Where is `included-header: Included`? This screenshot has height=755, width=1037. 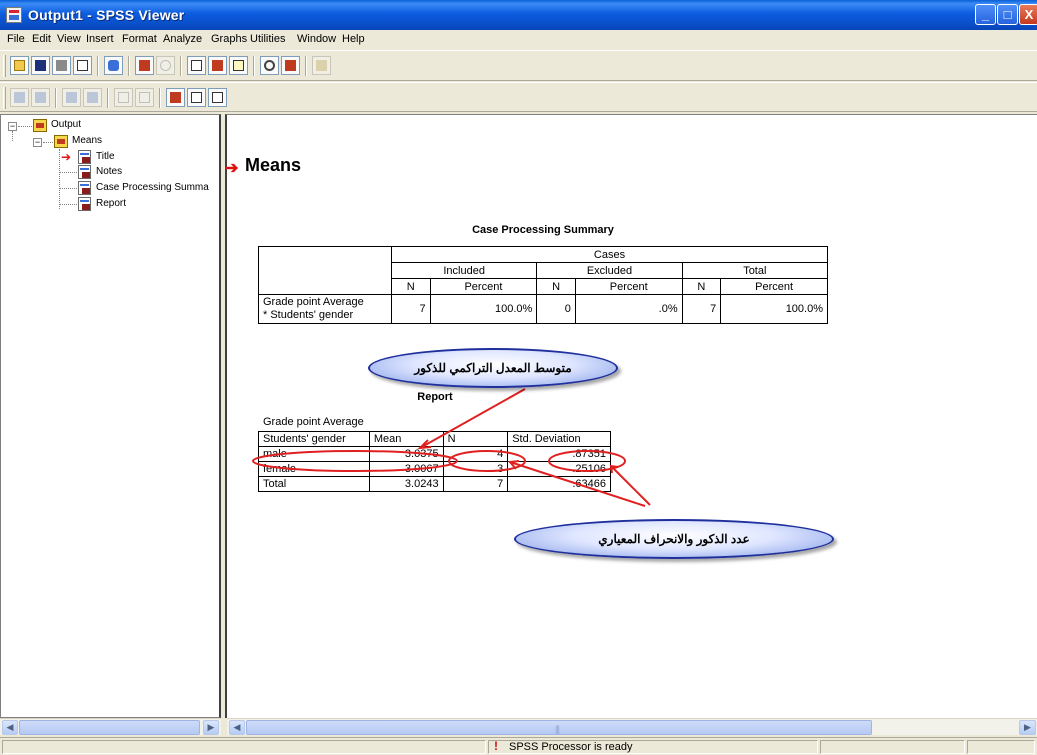
included-header: Included is located at coordinates (464, 270).